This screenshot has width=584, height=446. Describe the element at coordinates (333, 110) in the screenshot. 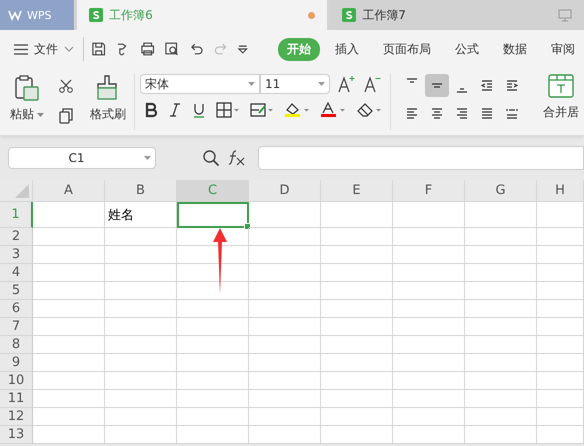

I see `font-color-icon` at that location.